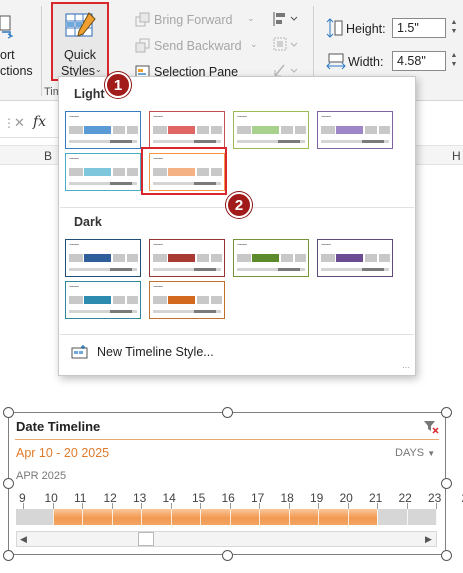 Image resolution: width=463 pixels, height=573 pixels. What do you see at coordinates (23, 539) in the screenshot?
I see `scroll-left-icon: ◀` at bounding box center [23, 539].